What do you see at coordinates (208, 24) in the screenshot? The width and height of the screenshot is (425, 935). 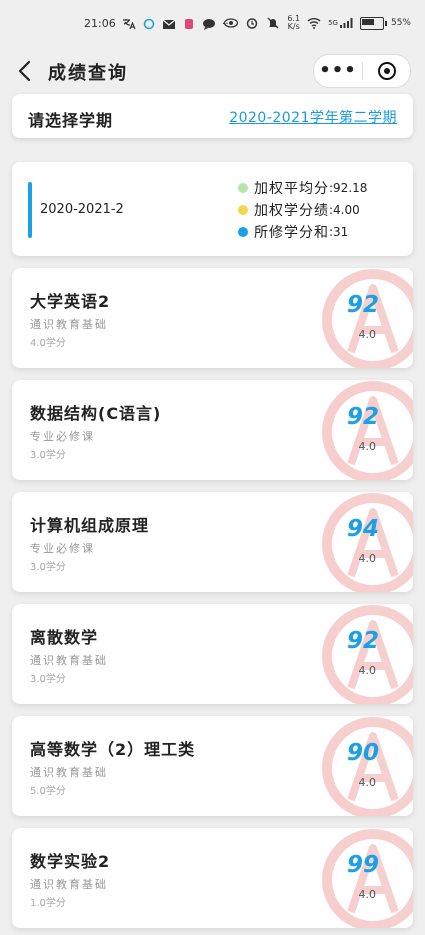 I see `chat-icon` at bounding box center [208, 24].